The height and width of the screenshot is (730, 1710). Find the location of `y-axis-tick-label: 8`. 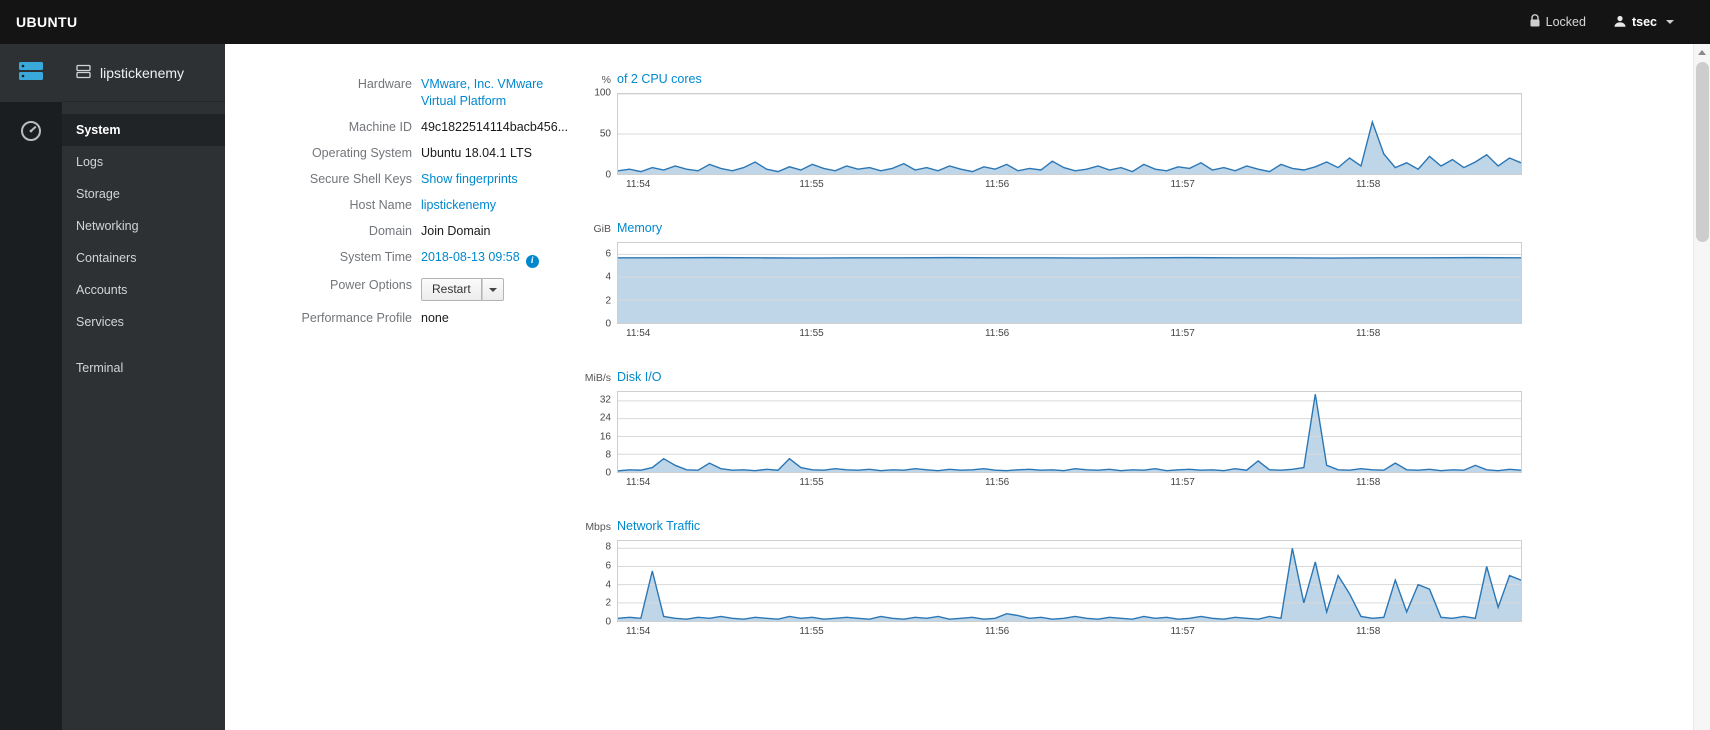

y-axis-tick-label: 8 is located at coordinates (608, 455).